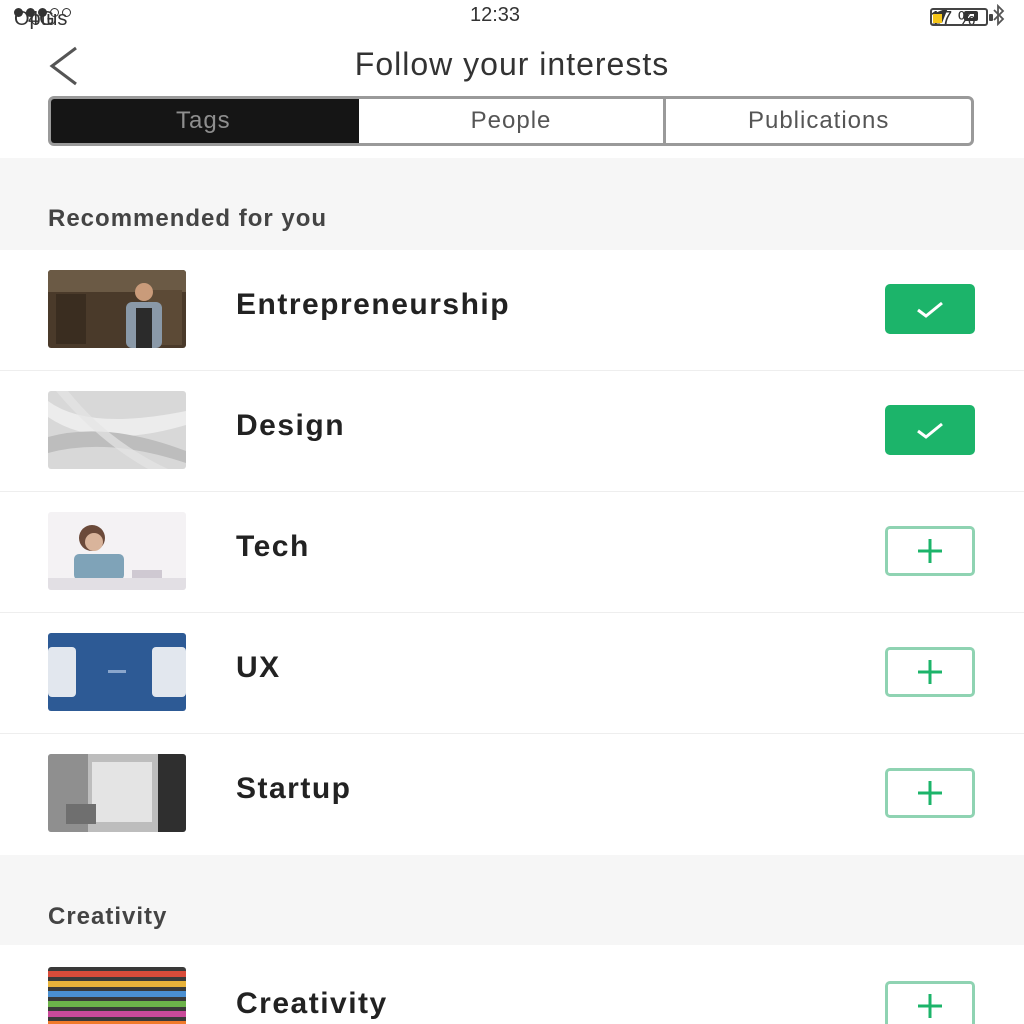 This screenshot has height=1024, width=1024. What do you see at coordinates (291, 425) in the screenshot?
I see `tag-label: Design` at bounding box center [291, 425].